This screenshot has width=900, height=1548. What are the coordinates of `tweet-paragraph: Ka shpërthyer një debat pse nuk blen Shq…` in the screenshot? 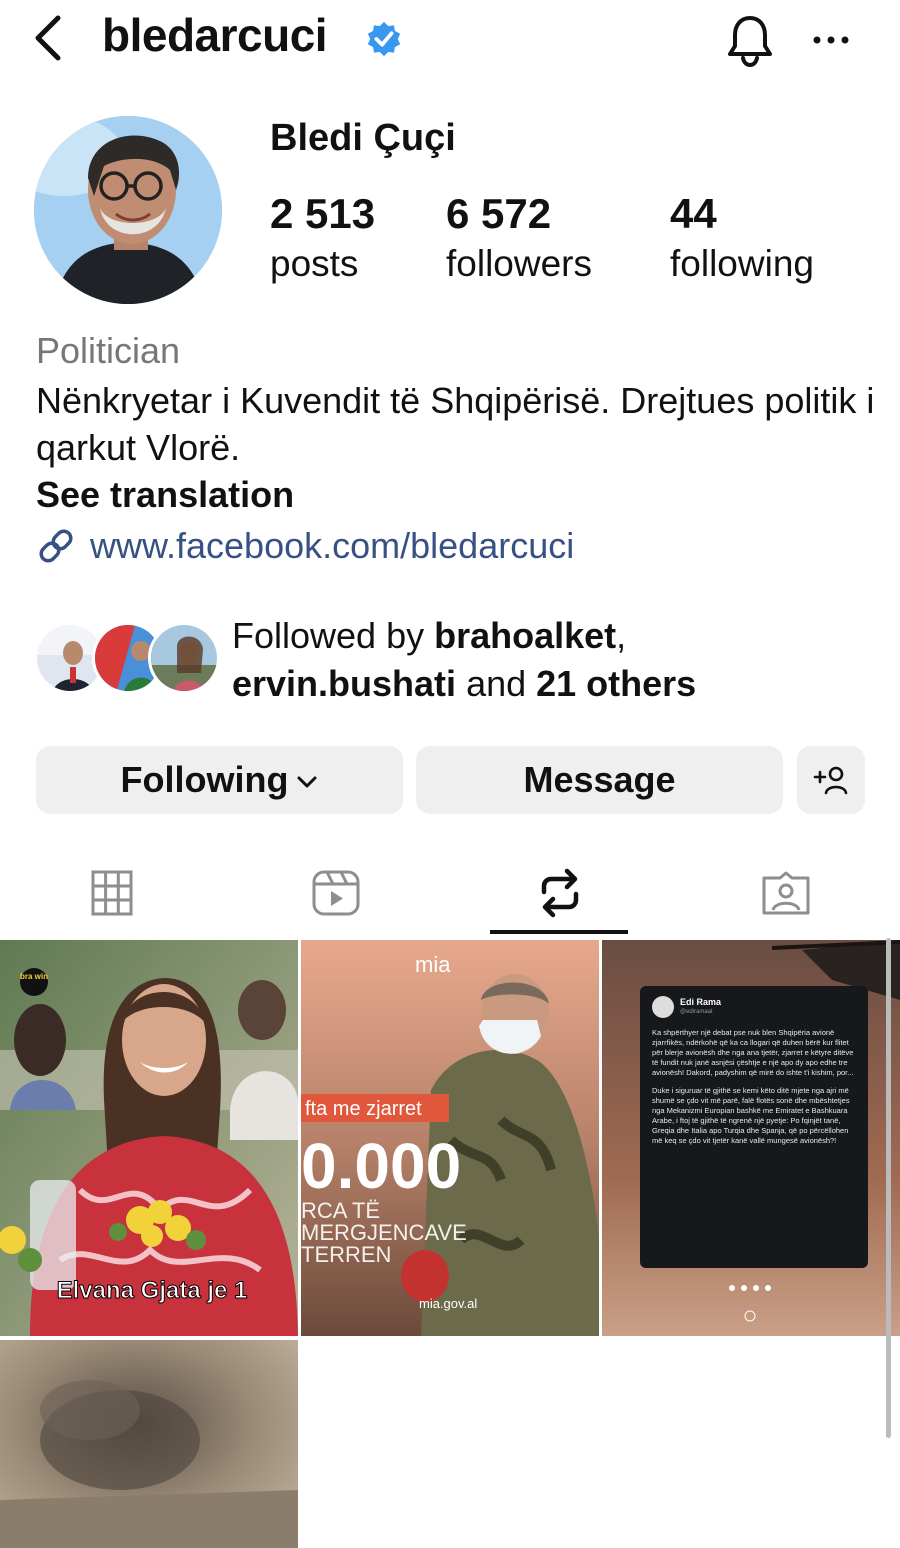 It's located at (753, 1052).